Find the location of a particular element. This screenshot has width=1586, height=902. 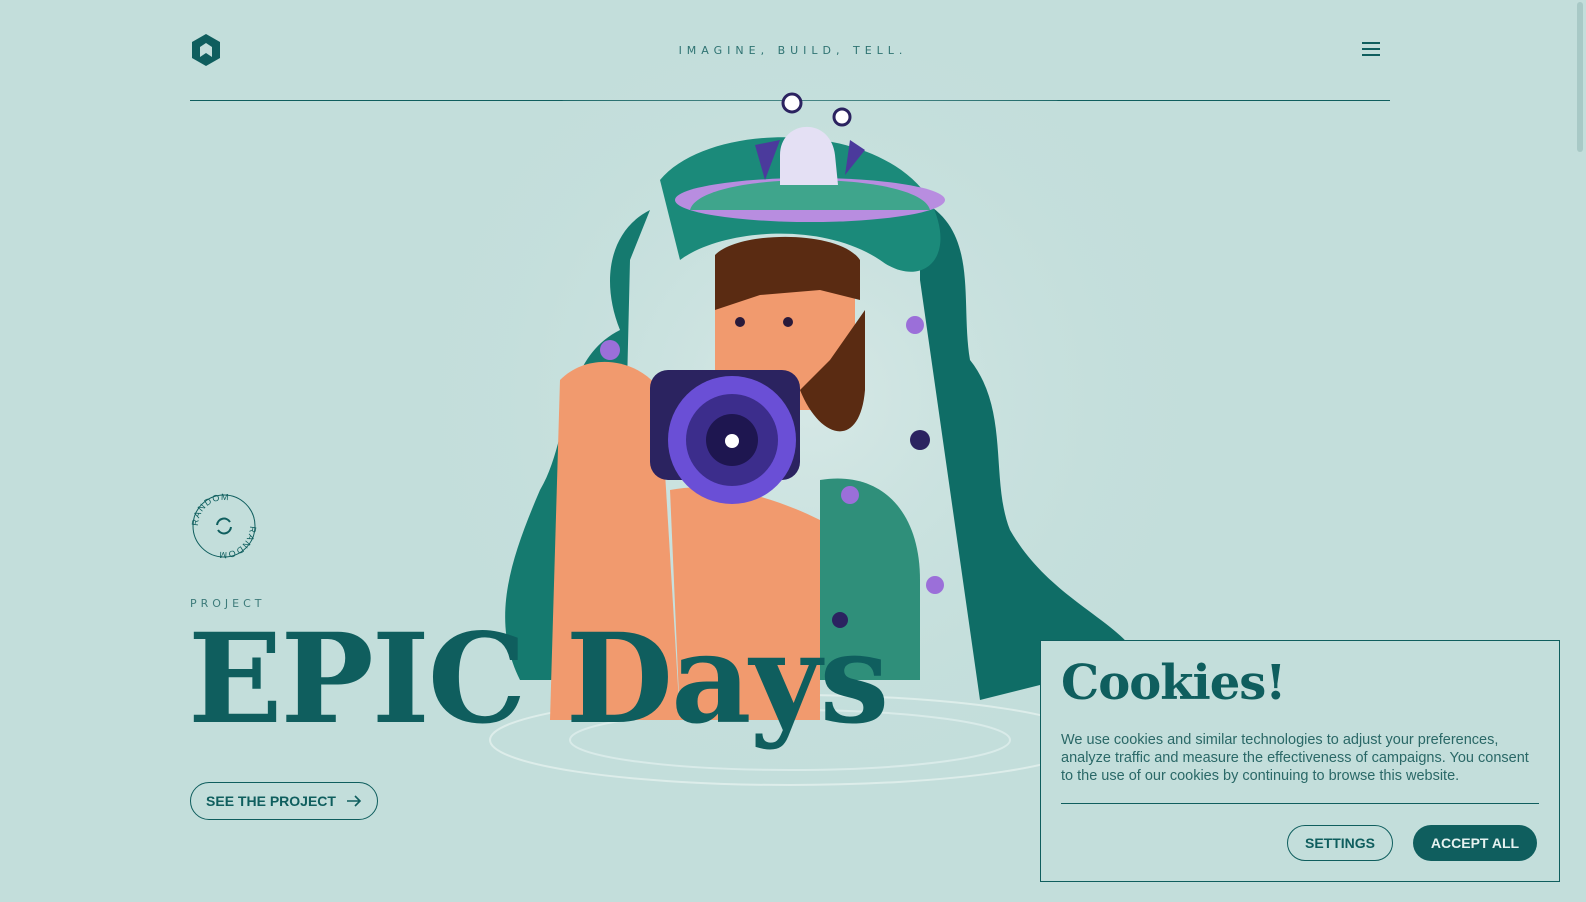

scrollbar is located at coordinates (1579, 451).